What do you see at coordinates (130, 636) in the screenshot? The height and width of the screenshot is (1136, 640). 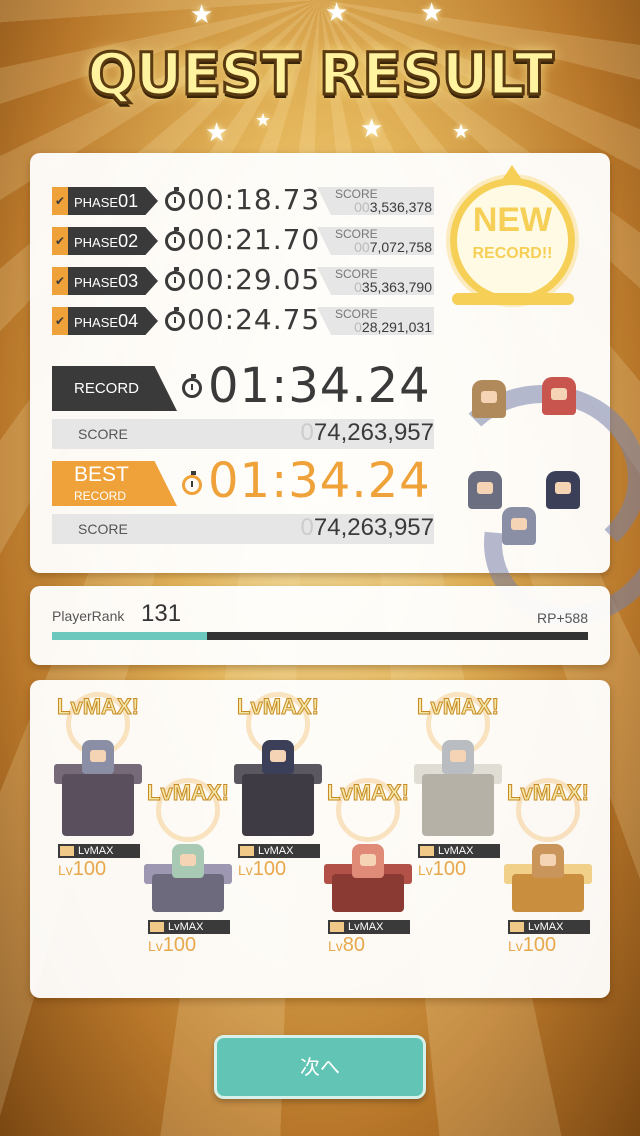 I see `rank-progress-fill` at bounding box center [130, 636].